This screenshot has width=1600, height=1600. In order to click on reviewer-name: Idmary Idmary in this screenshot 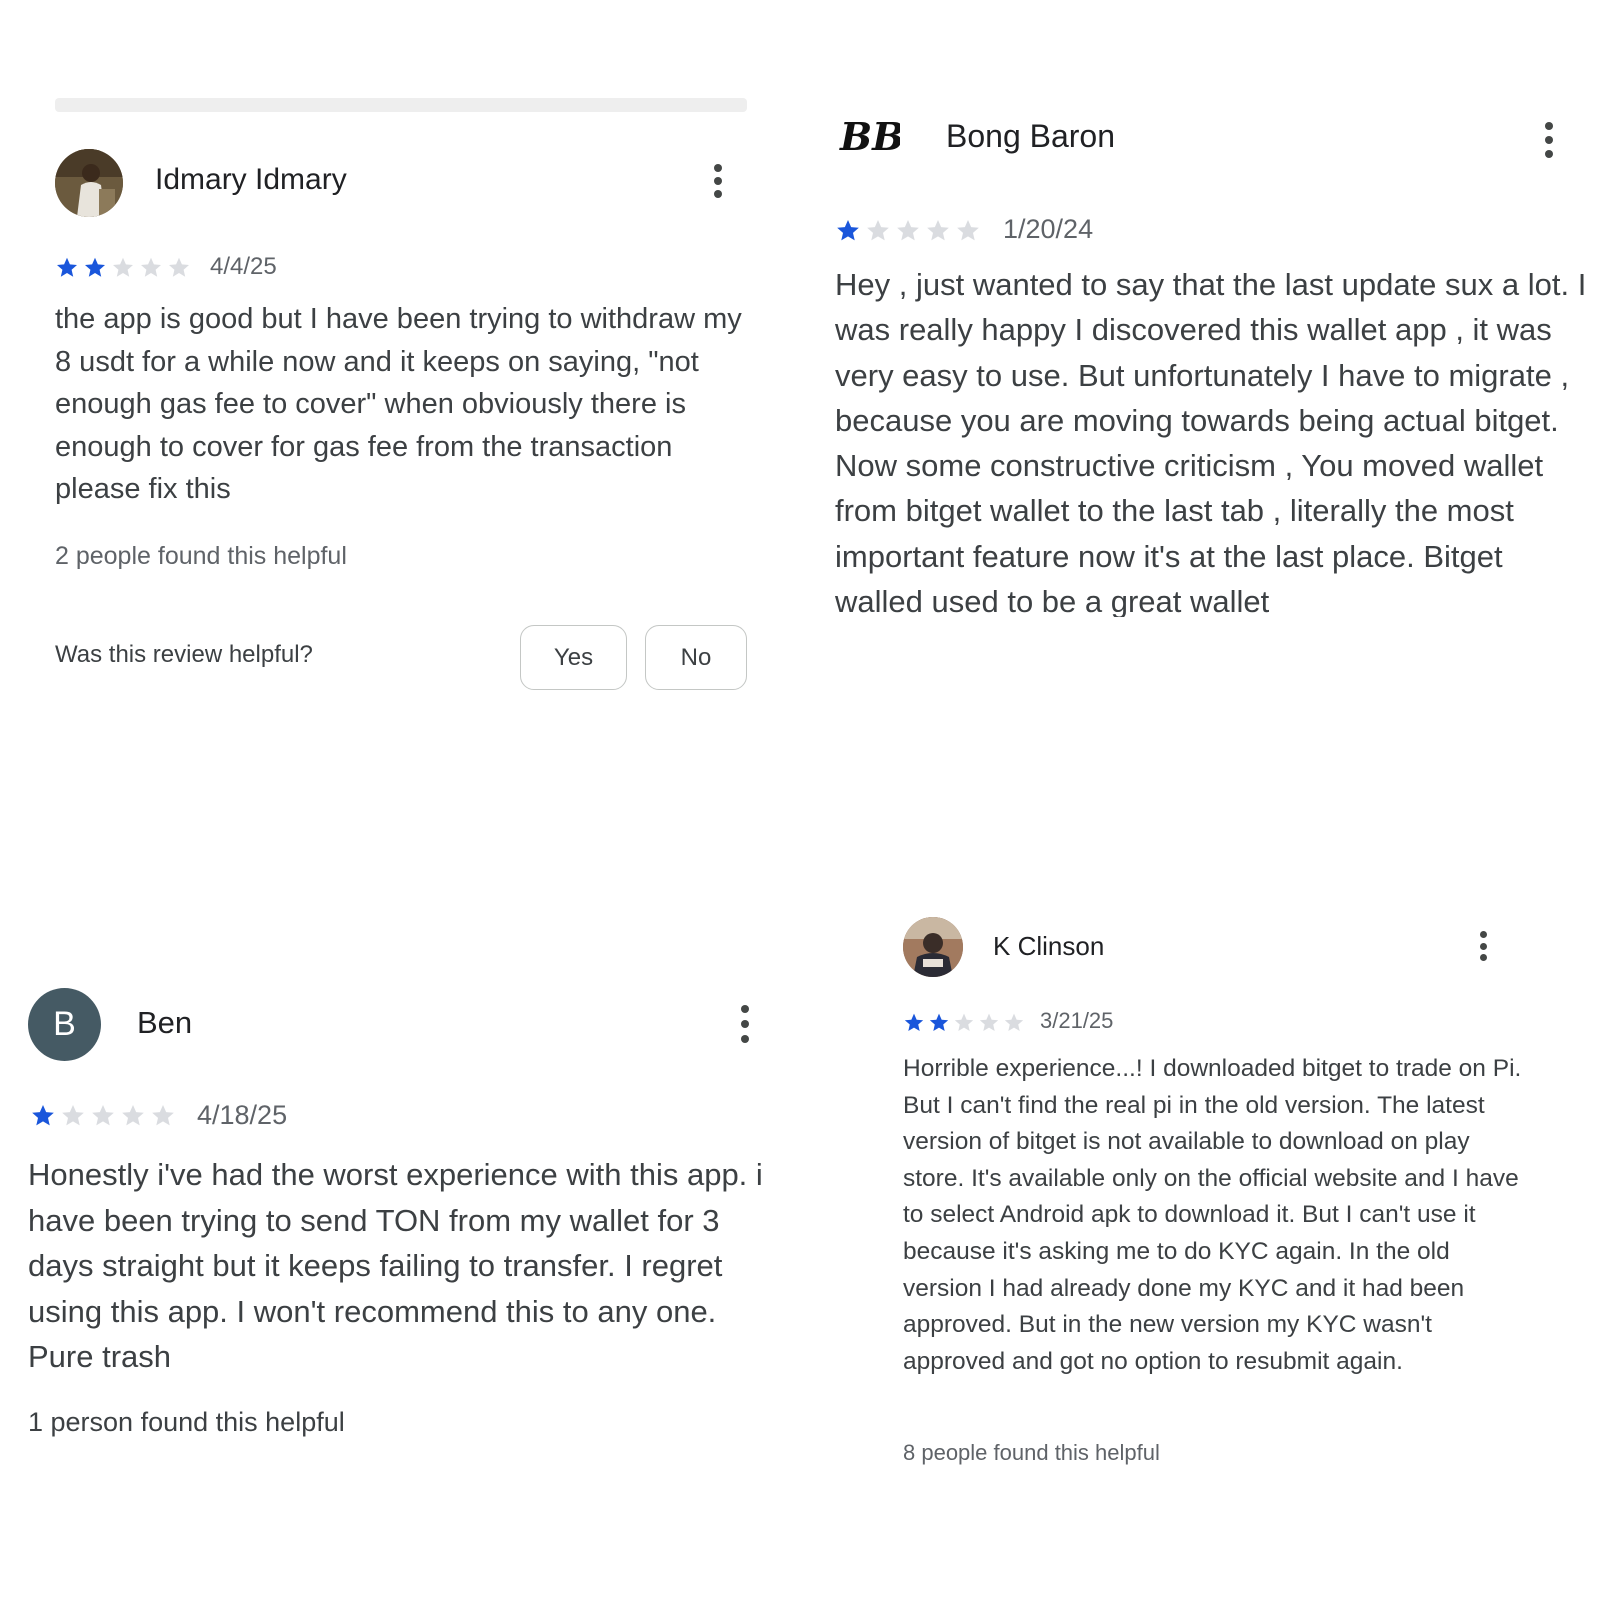, I will do `click(251, 179)`.